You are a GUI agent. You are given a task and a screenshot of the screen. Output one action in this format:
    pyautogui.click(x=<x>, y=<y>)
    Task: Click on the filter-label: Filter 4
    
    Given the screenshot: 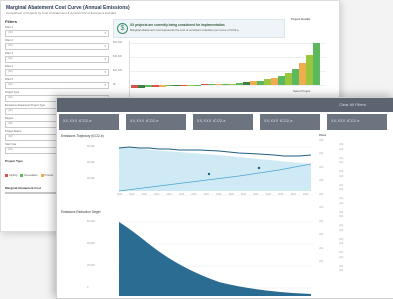 What is the action you would take?
    pyautogui.click(x=9, y=66)
    